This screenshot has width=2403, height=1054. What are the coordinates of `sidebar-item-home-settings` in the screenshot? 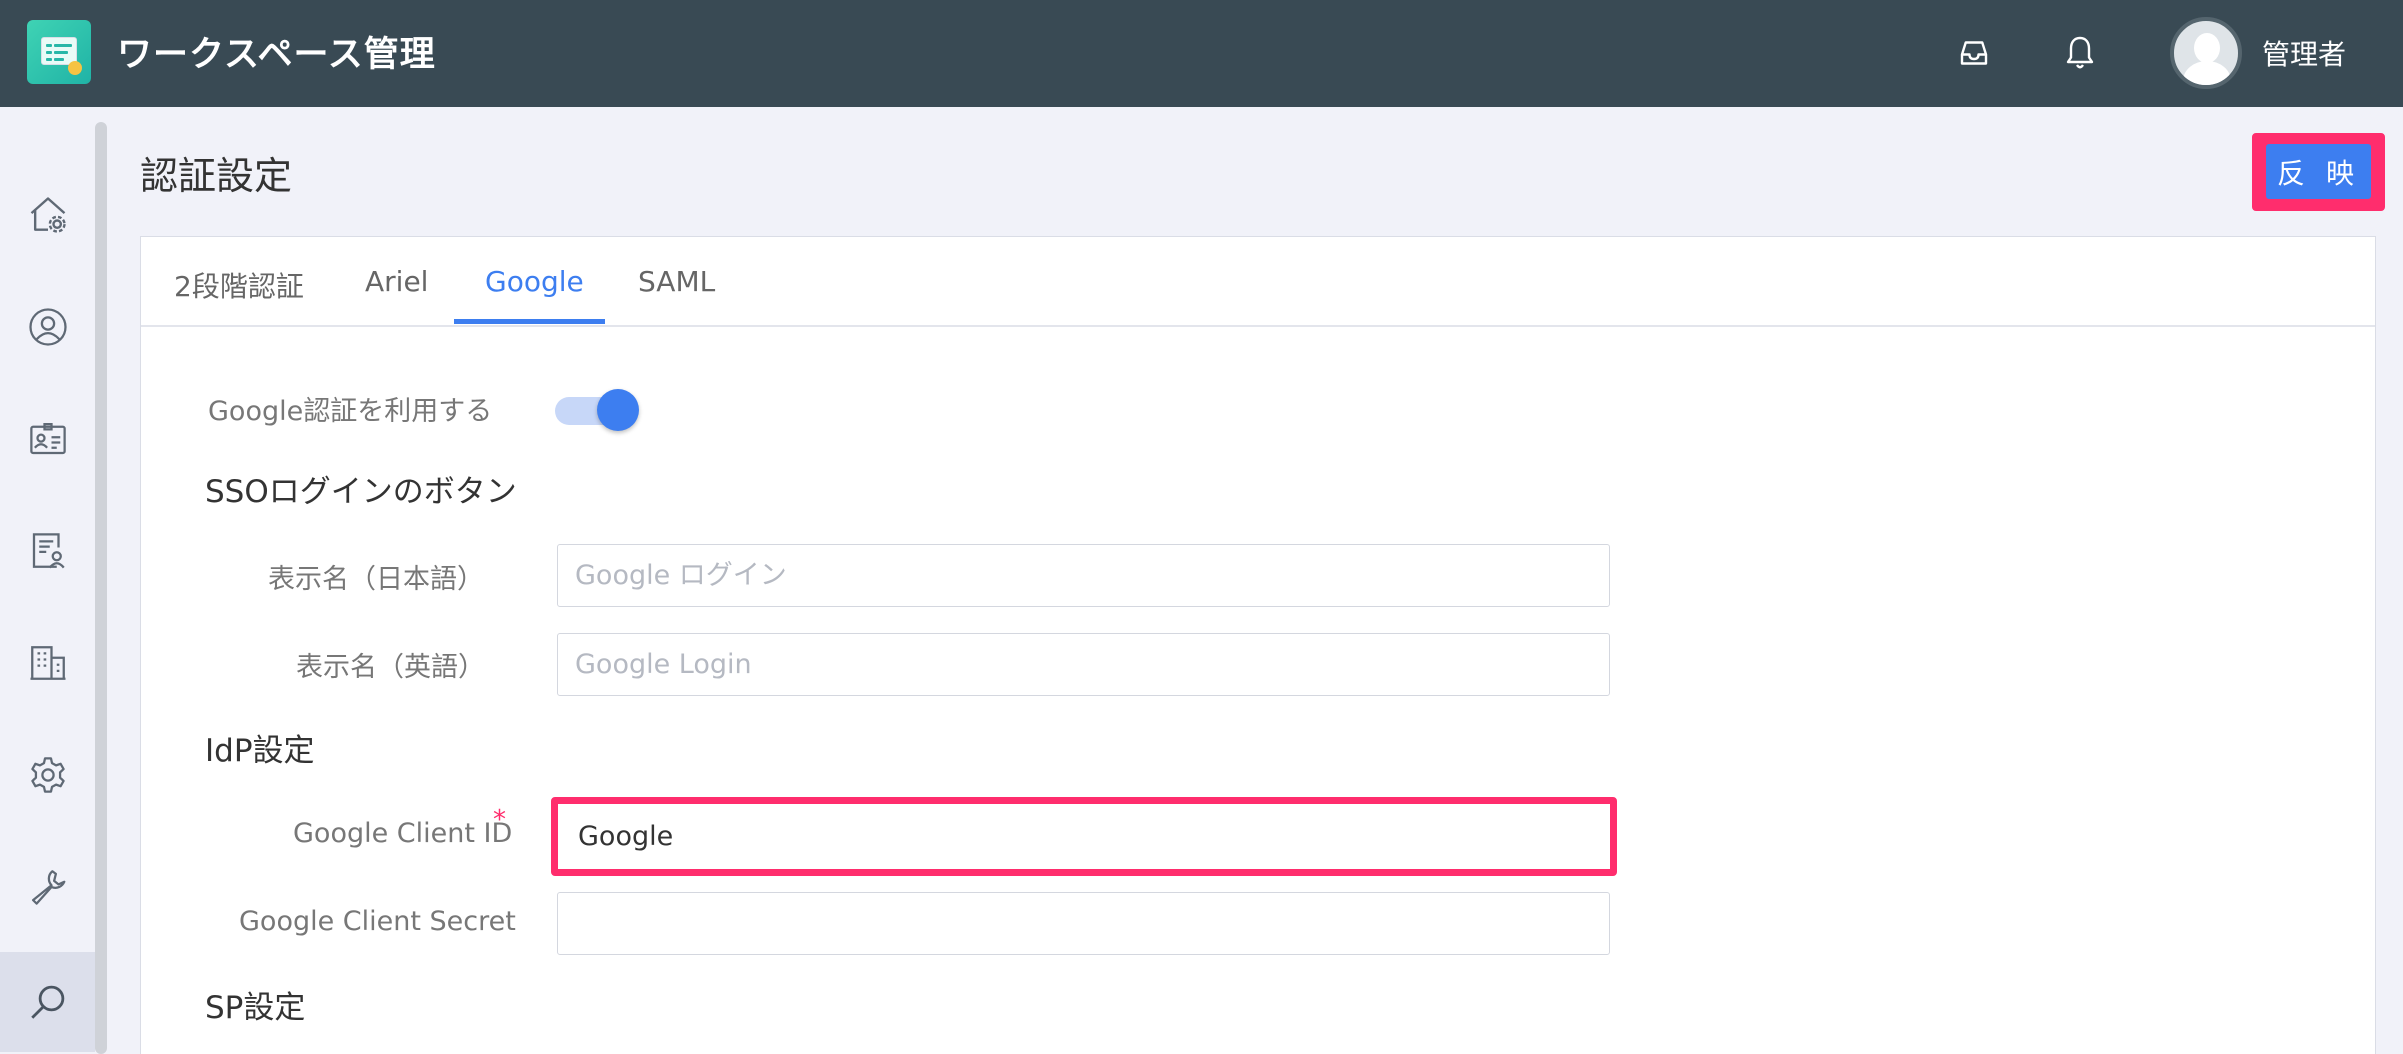 It's located at (47, 215).